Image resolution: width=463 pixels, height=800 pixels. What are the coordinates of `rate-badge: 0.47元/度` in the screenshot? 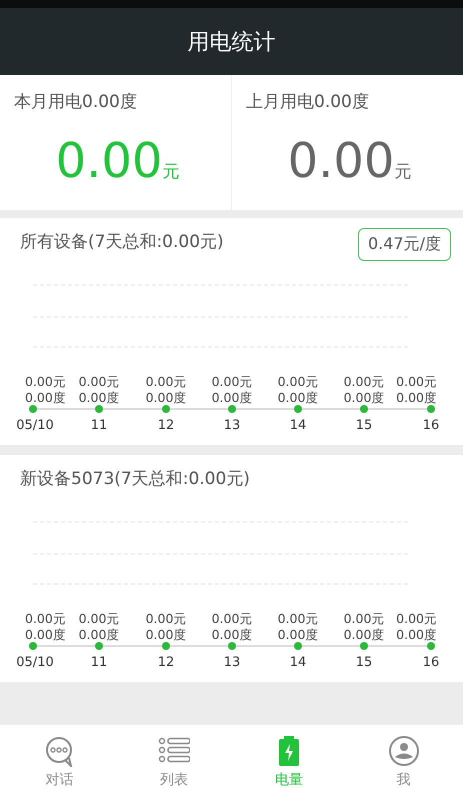 It's located at (404, 244).